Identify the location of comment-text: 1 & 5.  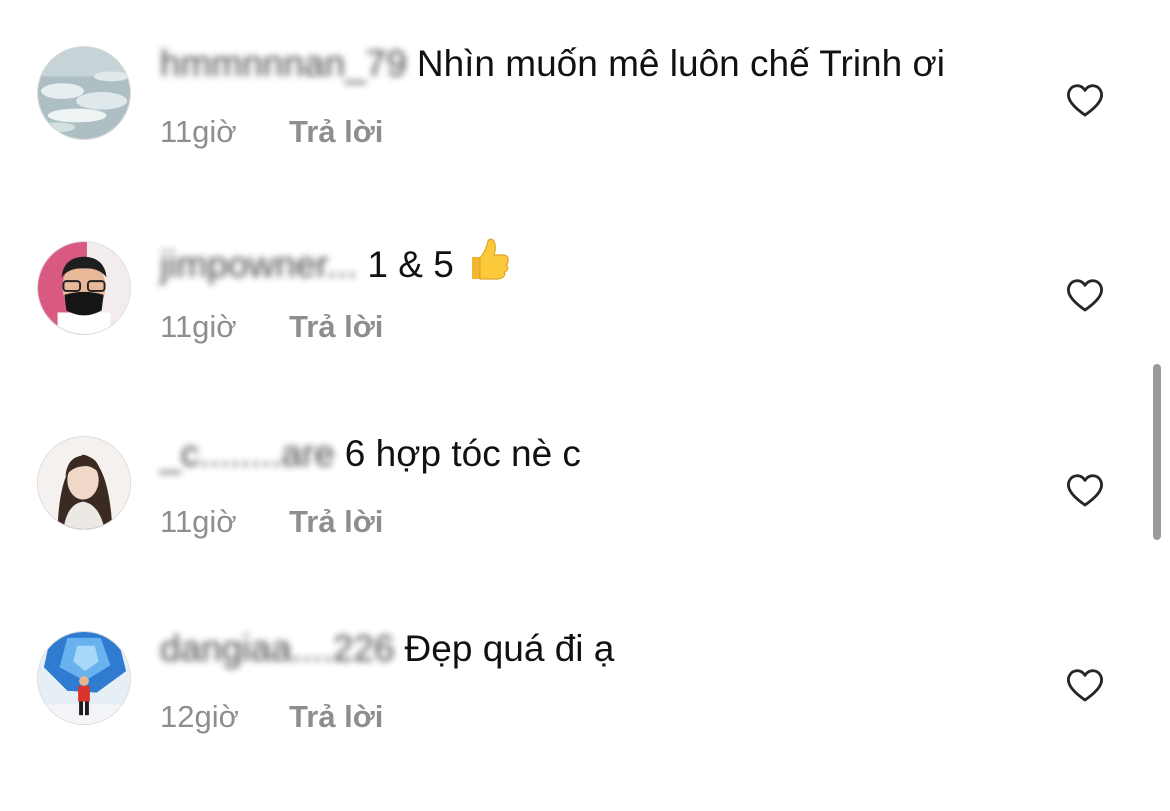
(410, 264).